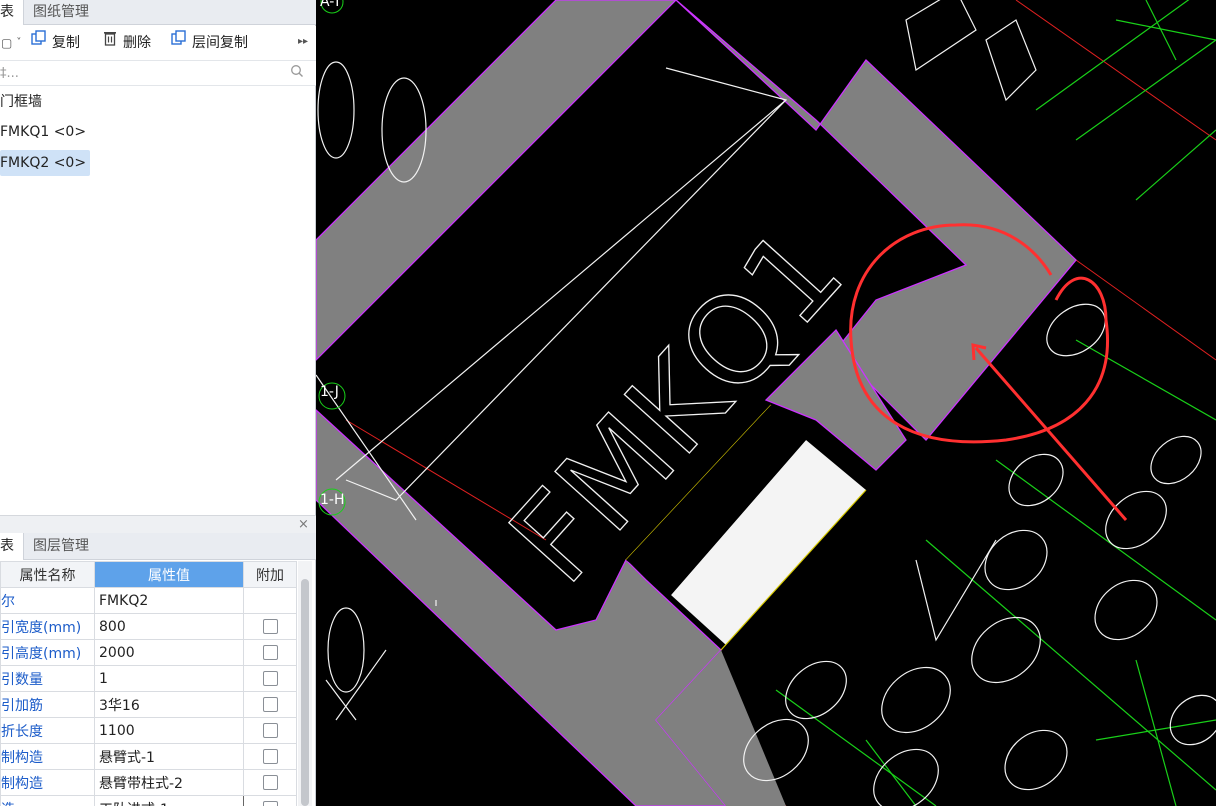  I want to click on floor-copy-icon, so click(179, 43).